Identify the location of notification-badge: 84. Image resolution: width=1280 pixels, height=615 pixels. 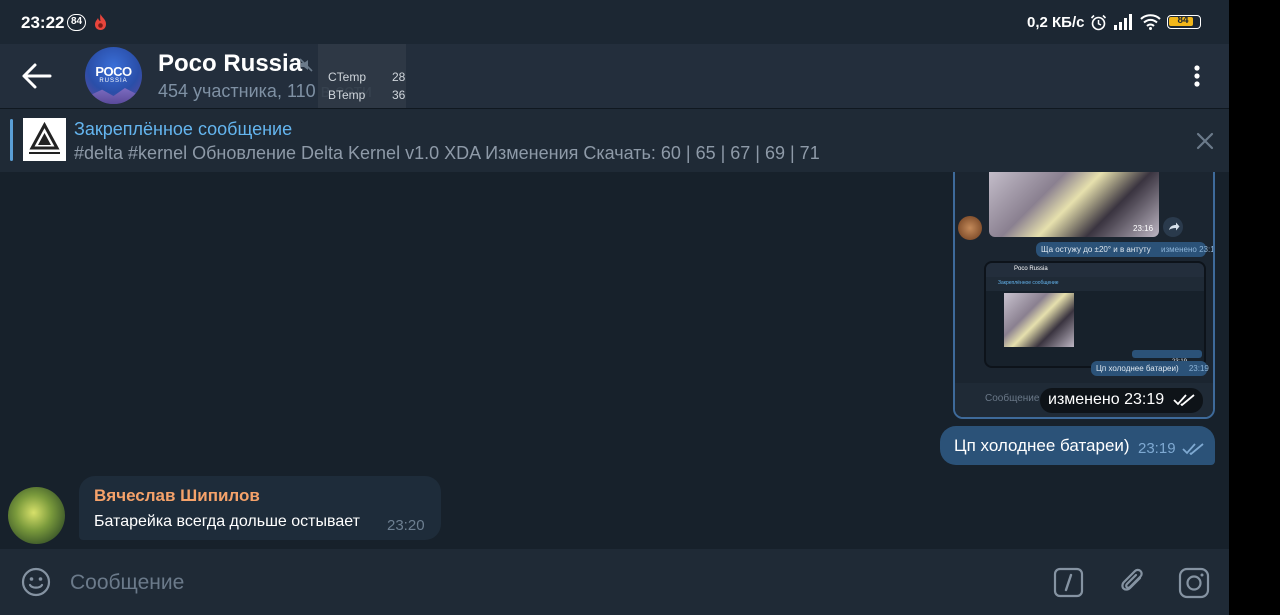
(76, 22).